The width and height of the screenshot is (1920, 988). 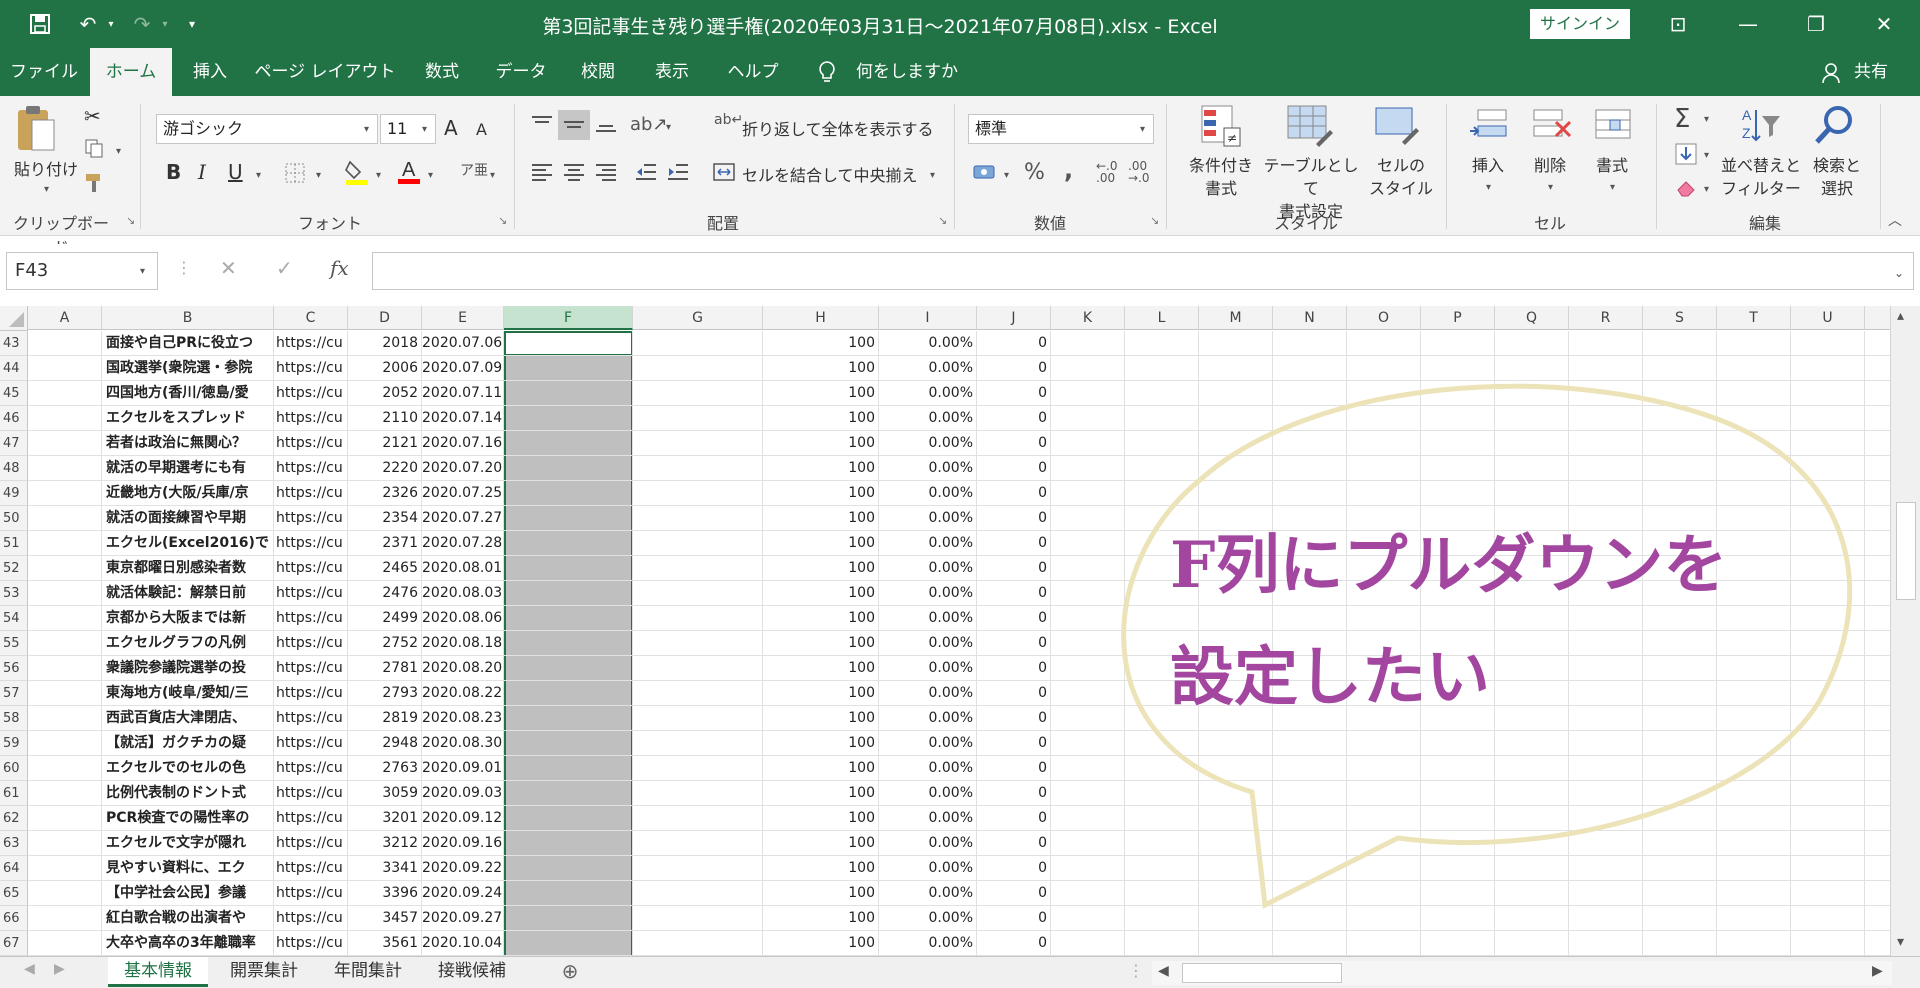 What do you see at coordinates (1163, 971) in the screenshot?
I see `scroll-left-icon: ◀` at bounding box center [1163, 971].